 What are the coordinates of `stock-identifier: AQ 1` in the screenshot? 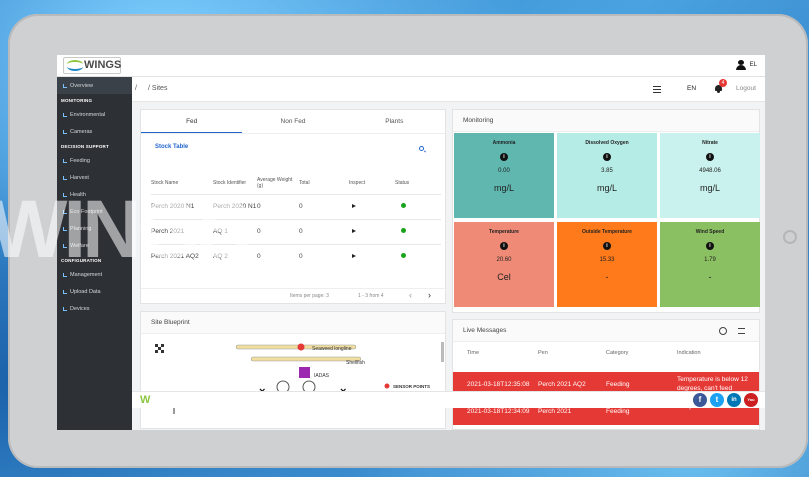 It's located at (235, 231).